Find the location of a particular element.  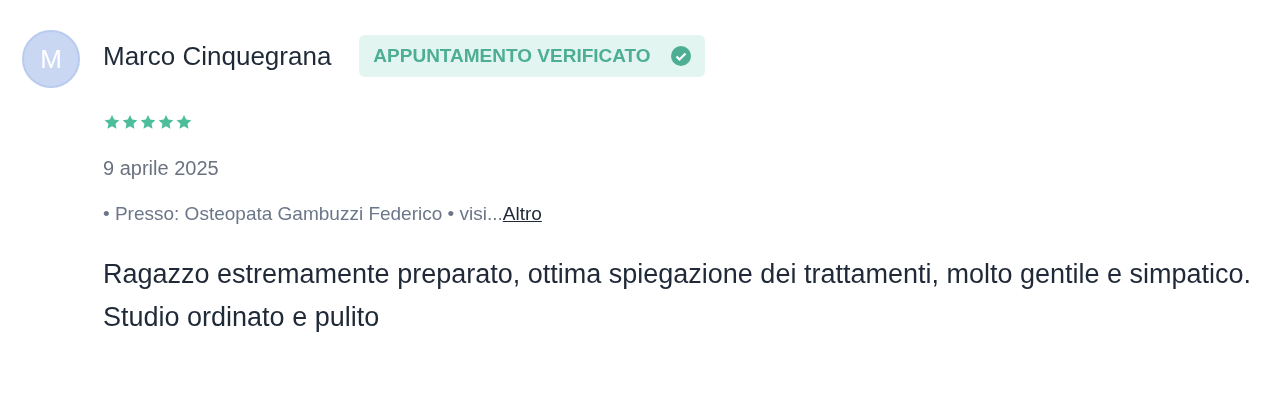

more-link: Altro is located at coordinates (522, 214).